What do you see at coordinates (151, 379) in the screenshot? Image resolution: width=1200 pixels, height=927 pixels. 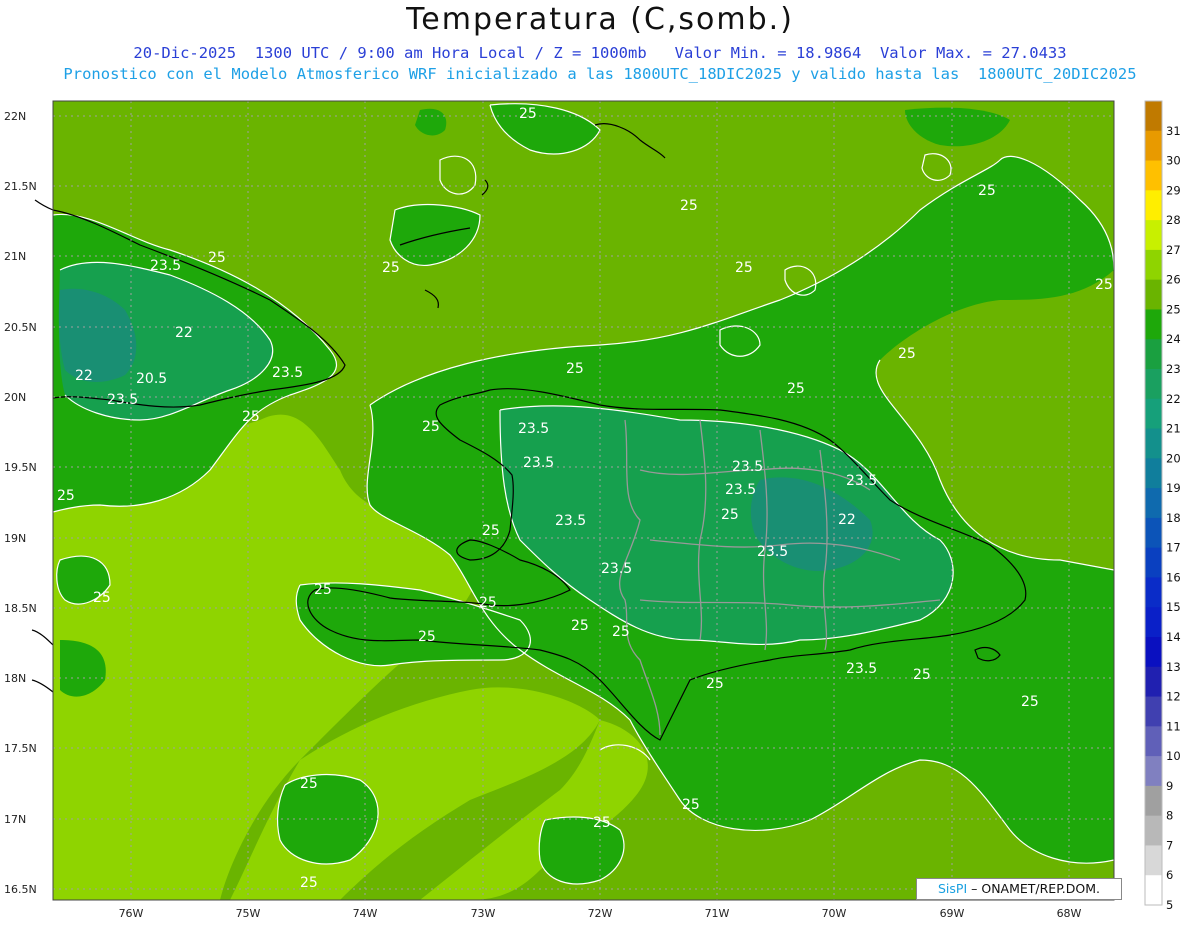 I see `contour-label: 20.5` at bounding box center [151, 379].